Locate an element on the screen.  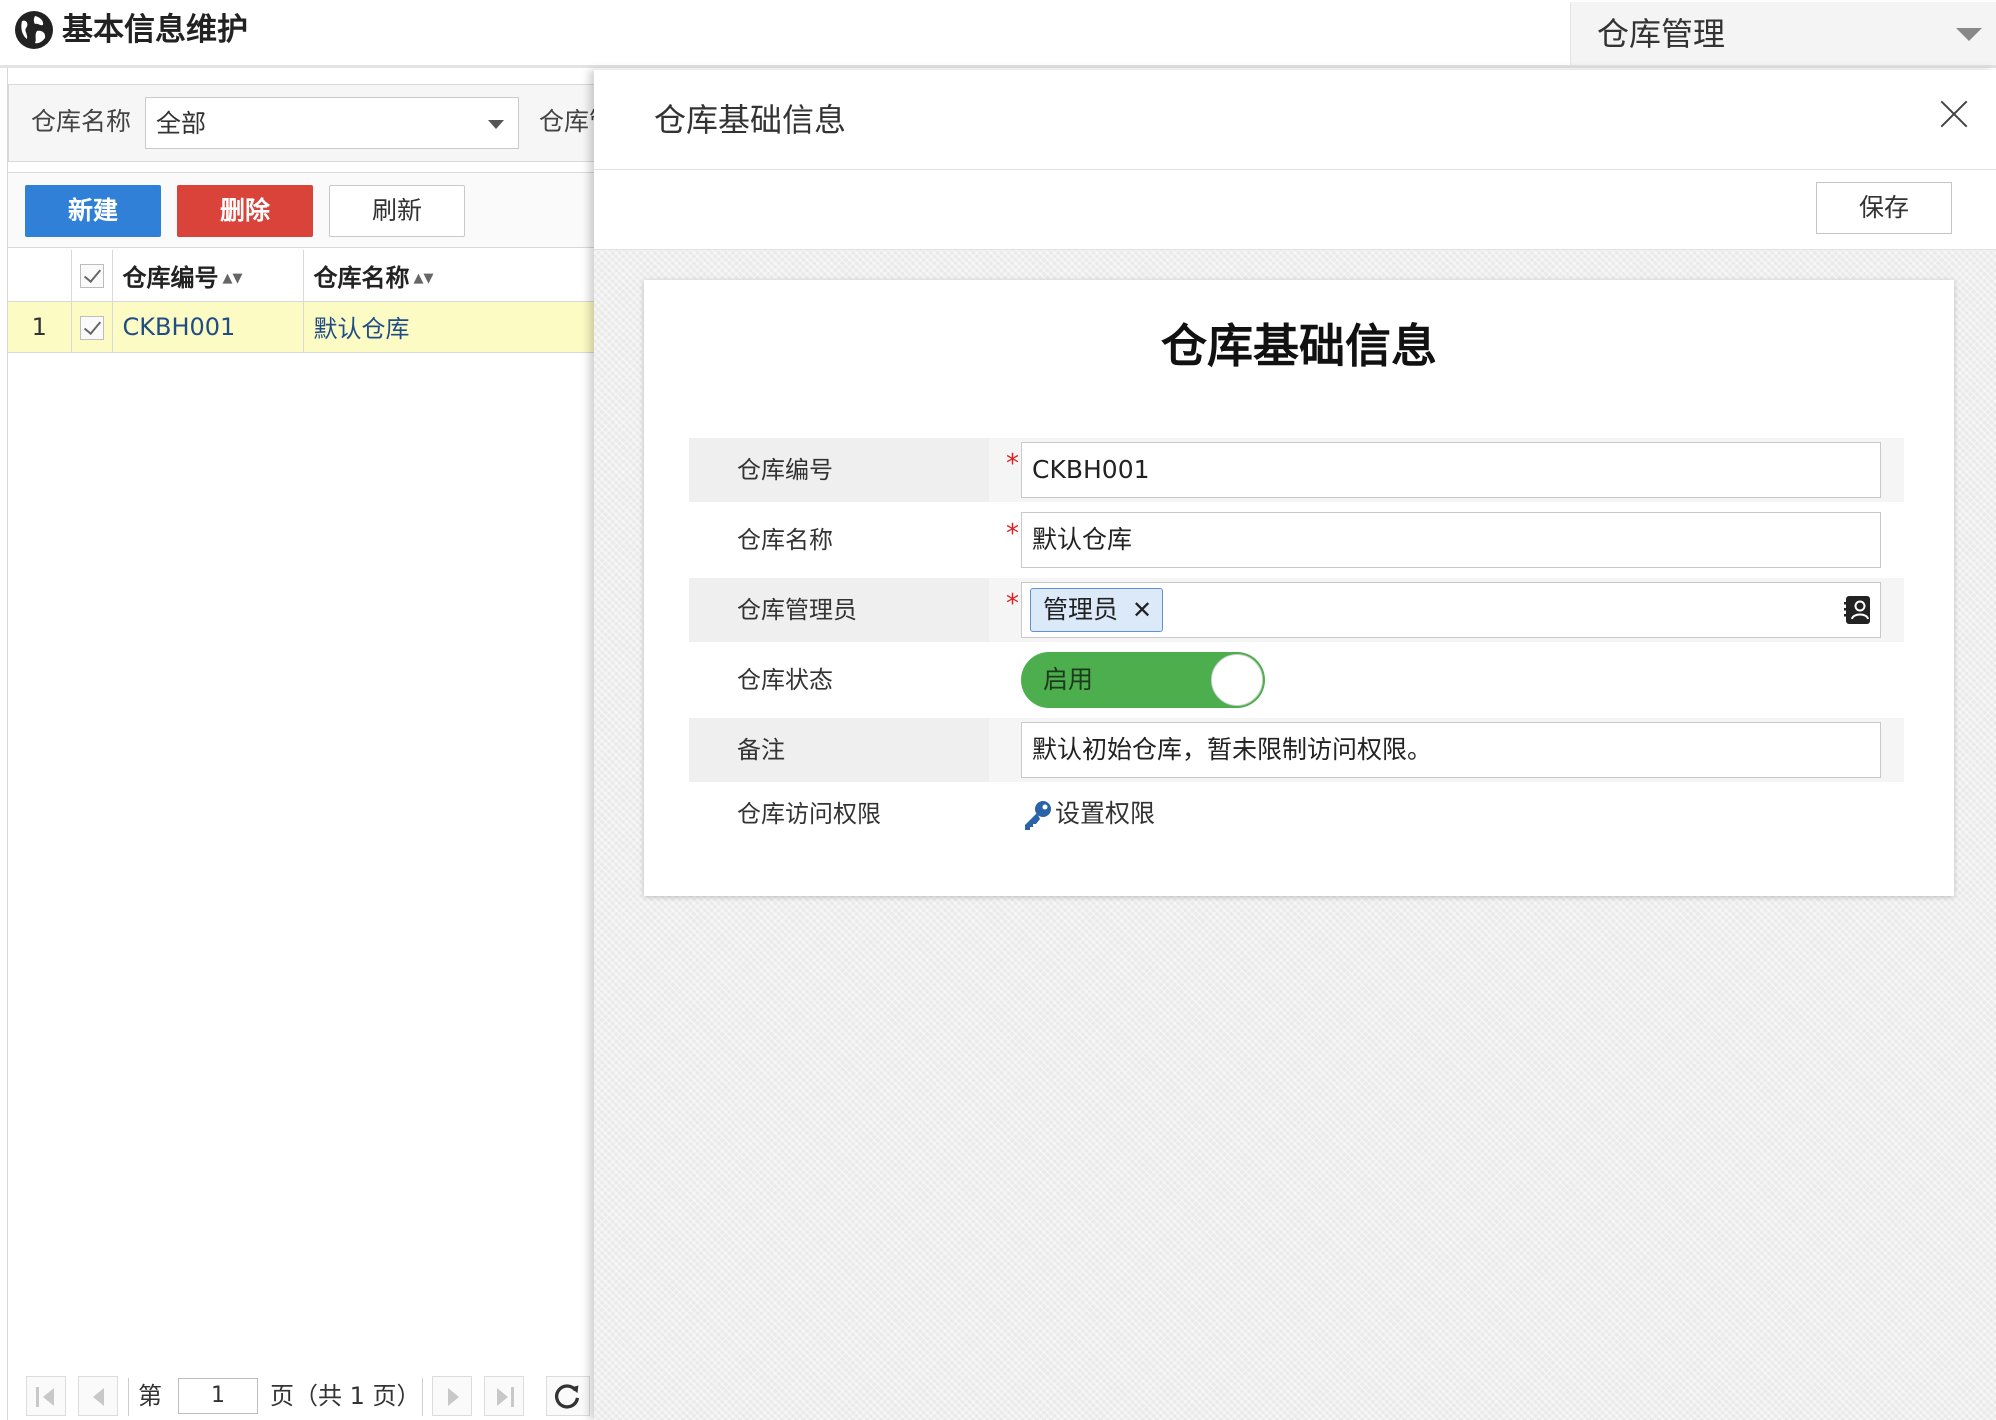
field-label: 备注 is located at coordinates (839, 750).